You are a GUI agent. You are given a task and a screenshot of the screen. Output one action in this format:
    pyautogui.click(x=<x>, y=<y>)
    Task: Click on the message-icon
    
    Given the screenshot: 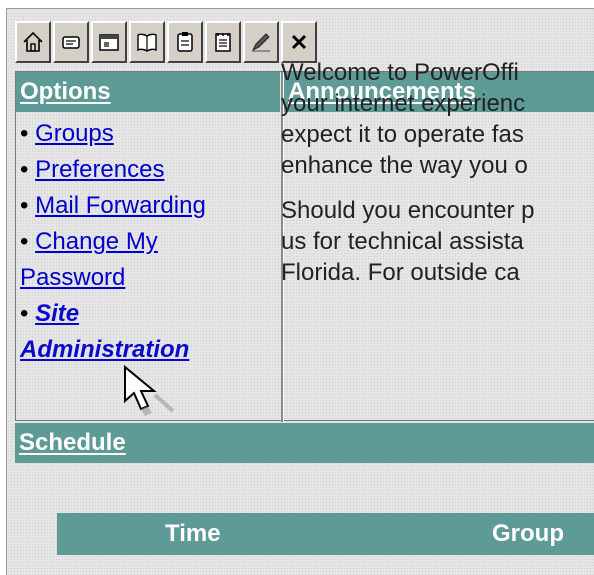 What is the action you would take?
    pyautogui.click(x=71, y=42)
    